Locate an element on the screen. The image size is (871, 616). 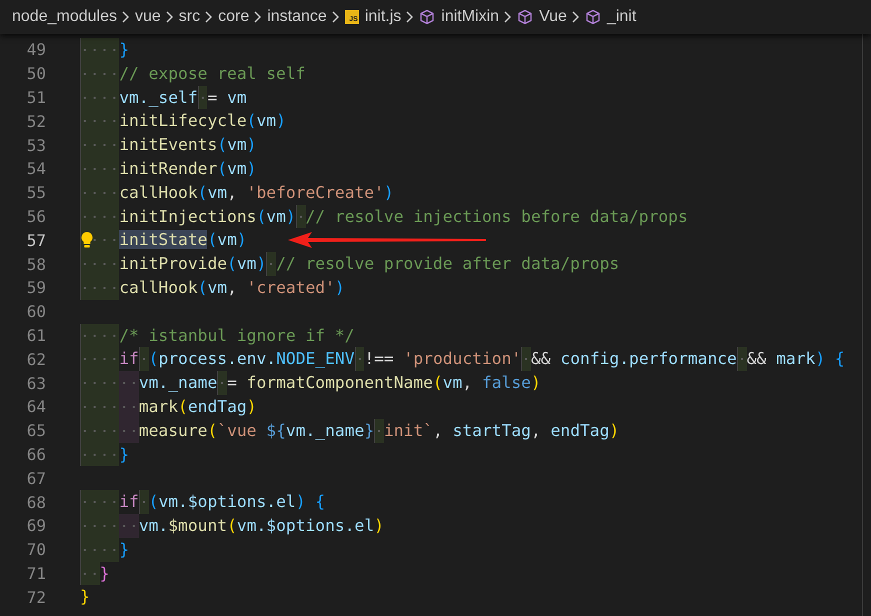
line-number: 51 is located at coordinates (36, 97).